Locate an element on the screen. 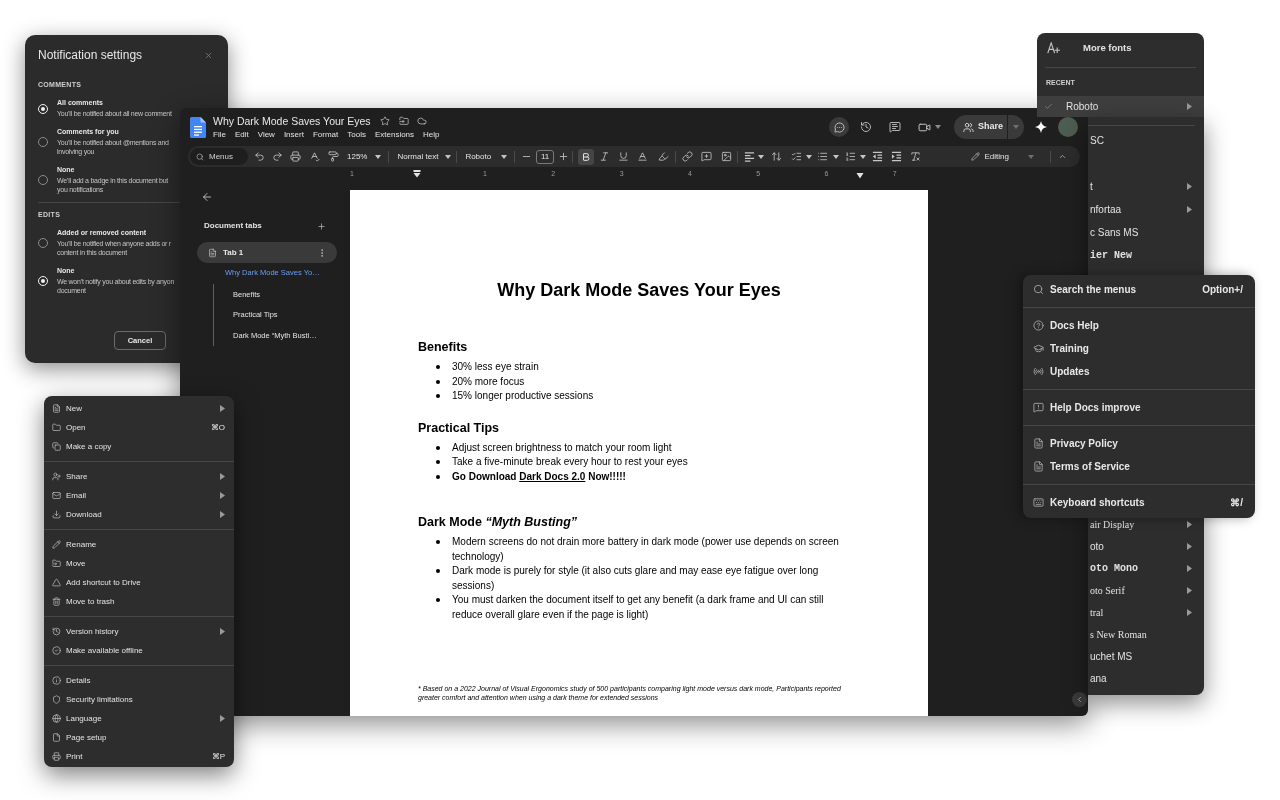  collapse-button is located at coordinates (1079, 699).